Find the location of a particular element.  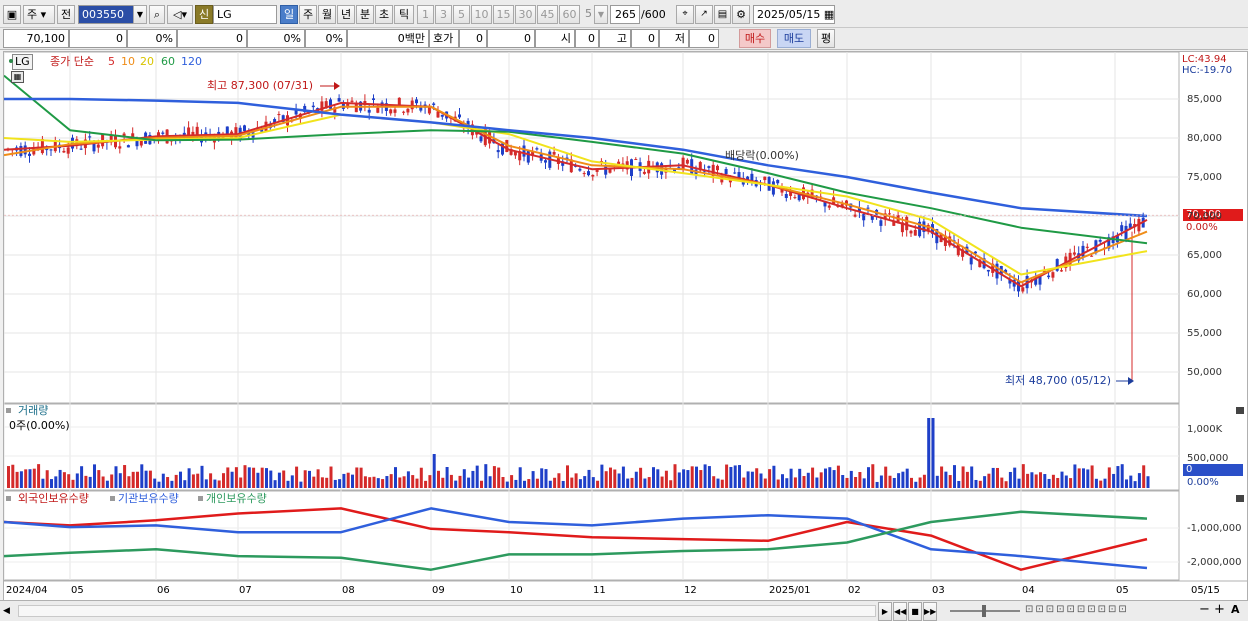

fast-forward-icon: ▶▶ is located at coordinates (930, 611).